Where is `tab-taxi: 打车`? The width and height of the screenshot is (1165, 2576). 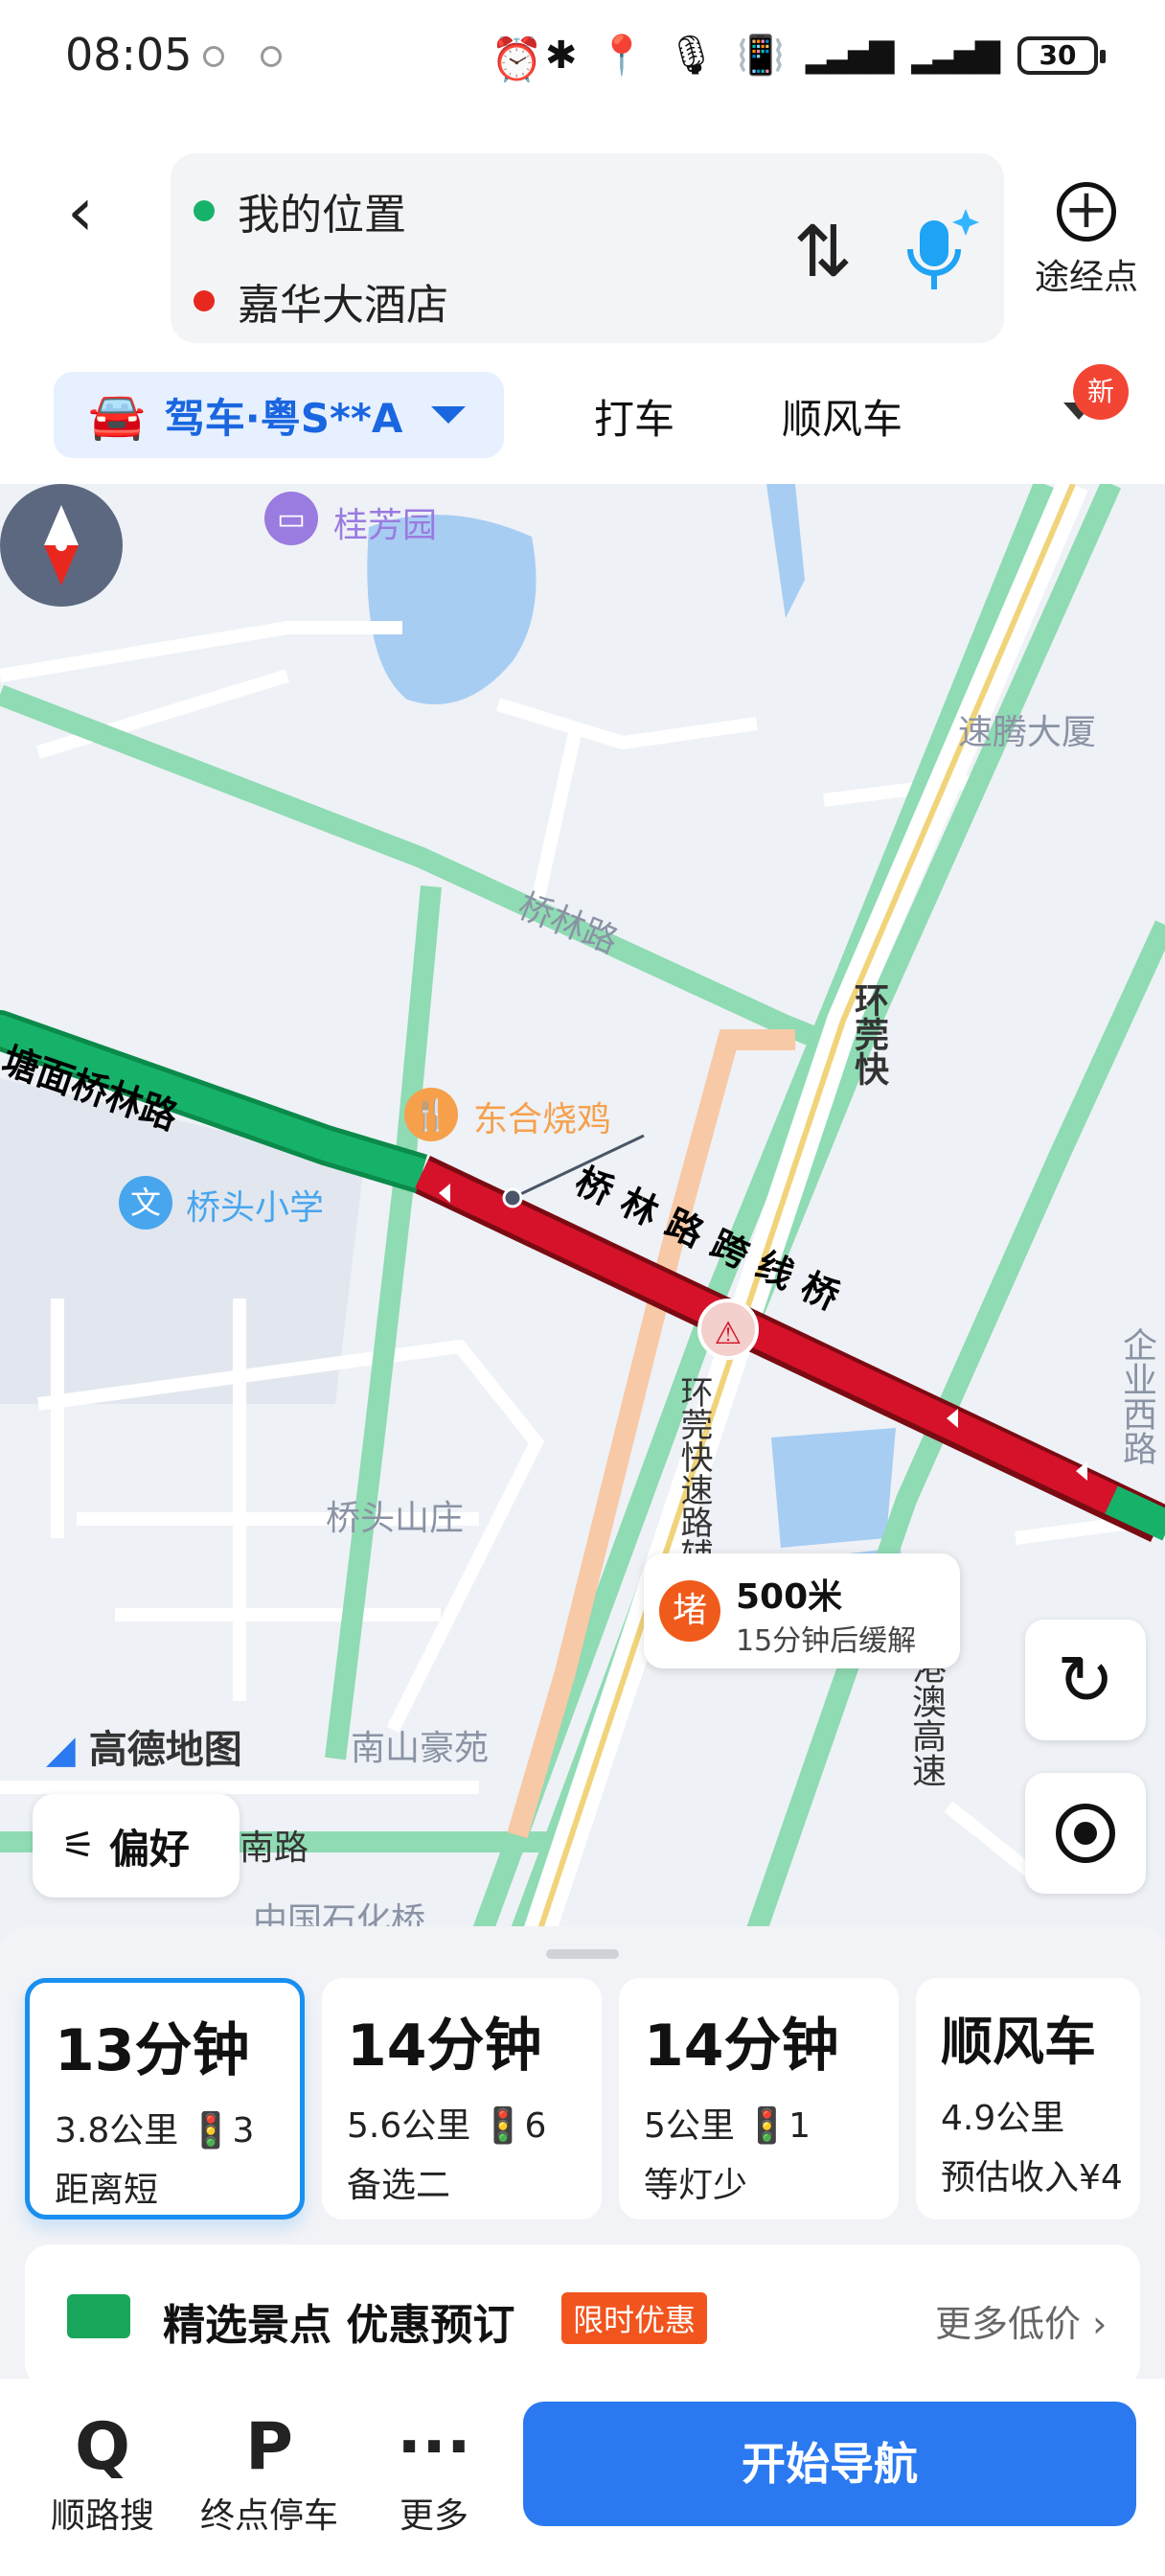
tab-taxi: 打车 is located at coordinates (634, 416).